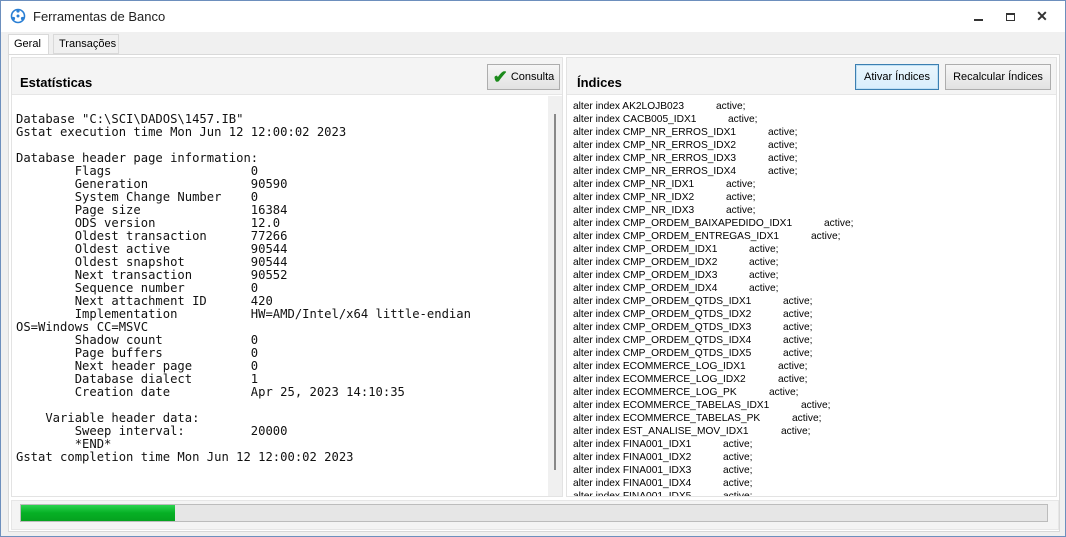 This screenshot has width=1066, height=537. Describe the element at coordinates (1010, 16) in the screenshot. I see `maximize-icon` at that location.